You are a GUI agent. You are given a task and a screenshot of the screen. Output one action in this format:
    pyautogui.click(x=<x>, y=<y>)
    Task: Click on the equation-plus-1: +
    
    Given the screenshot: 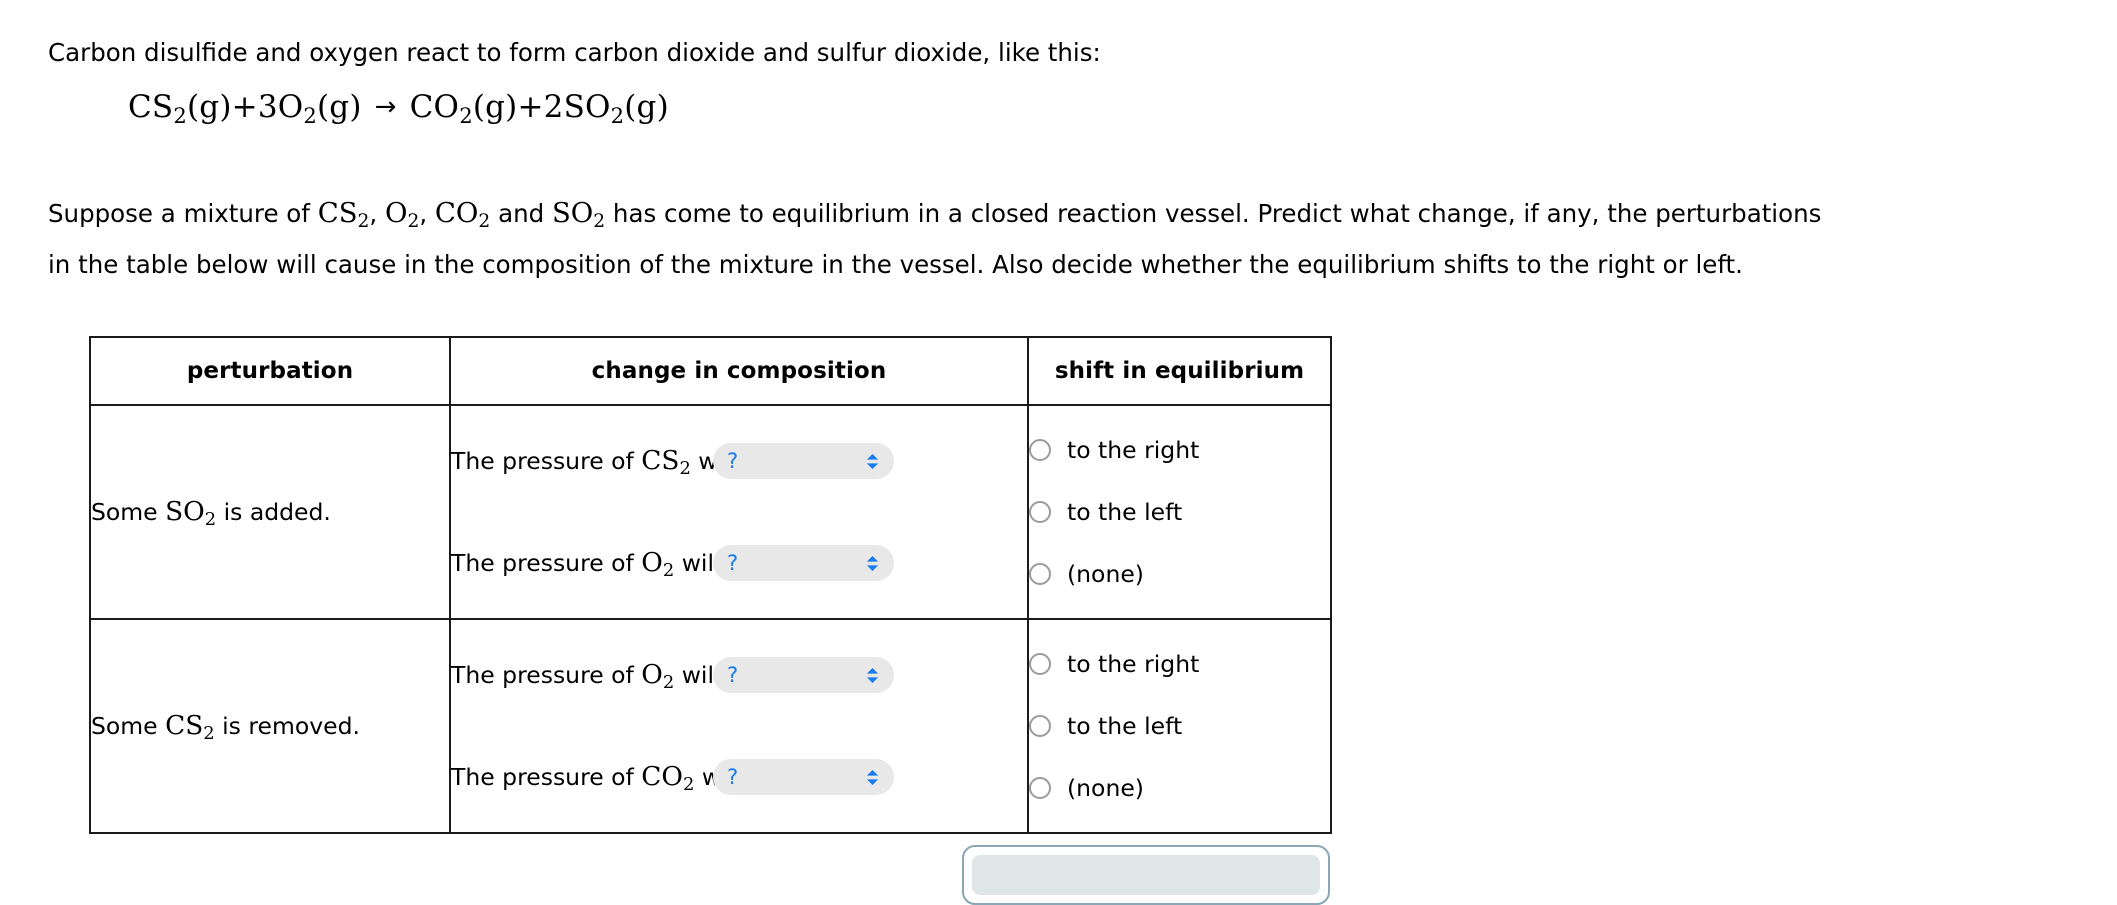 What is the action you would take?
    pyautogui.click(x=244, y=107)
    